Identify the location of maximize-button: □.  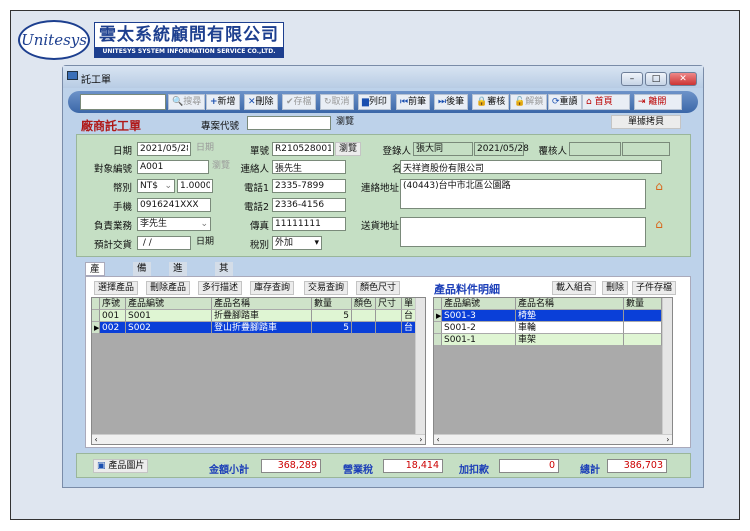
(656, 79).